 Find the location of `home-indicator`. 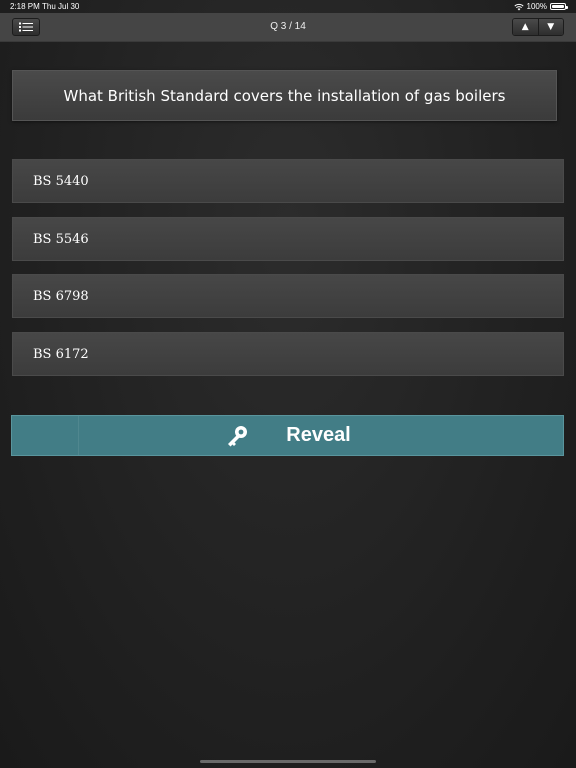

home-indicator is located at coordinates (288, 761).